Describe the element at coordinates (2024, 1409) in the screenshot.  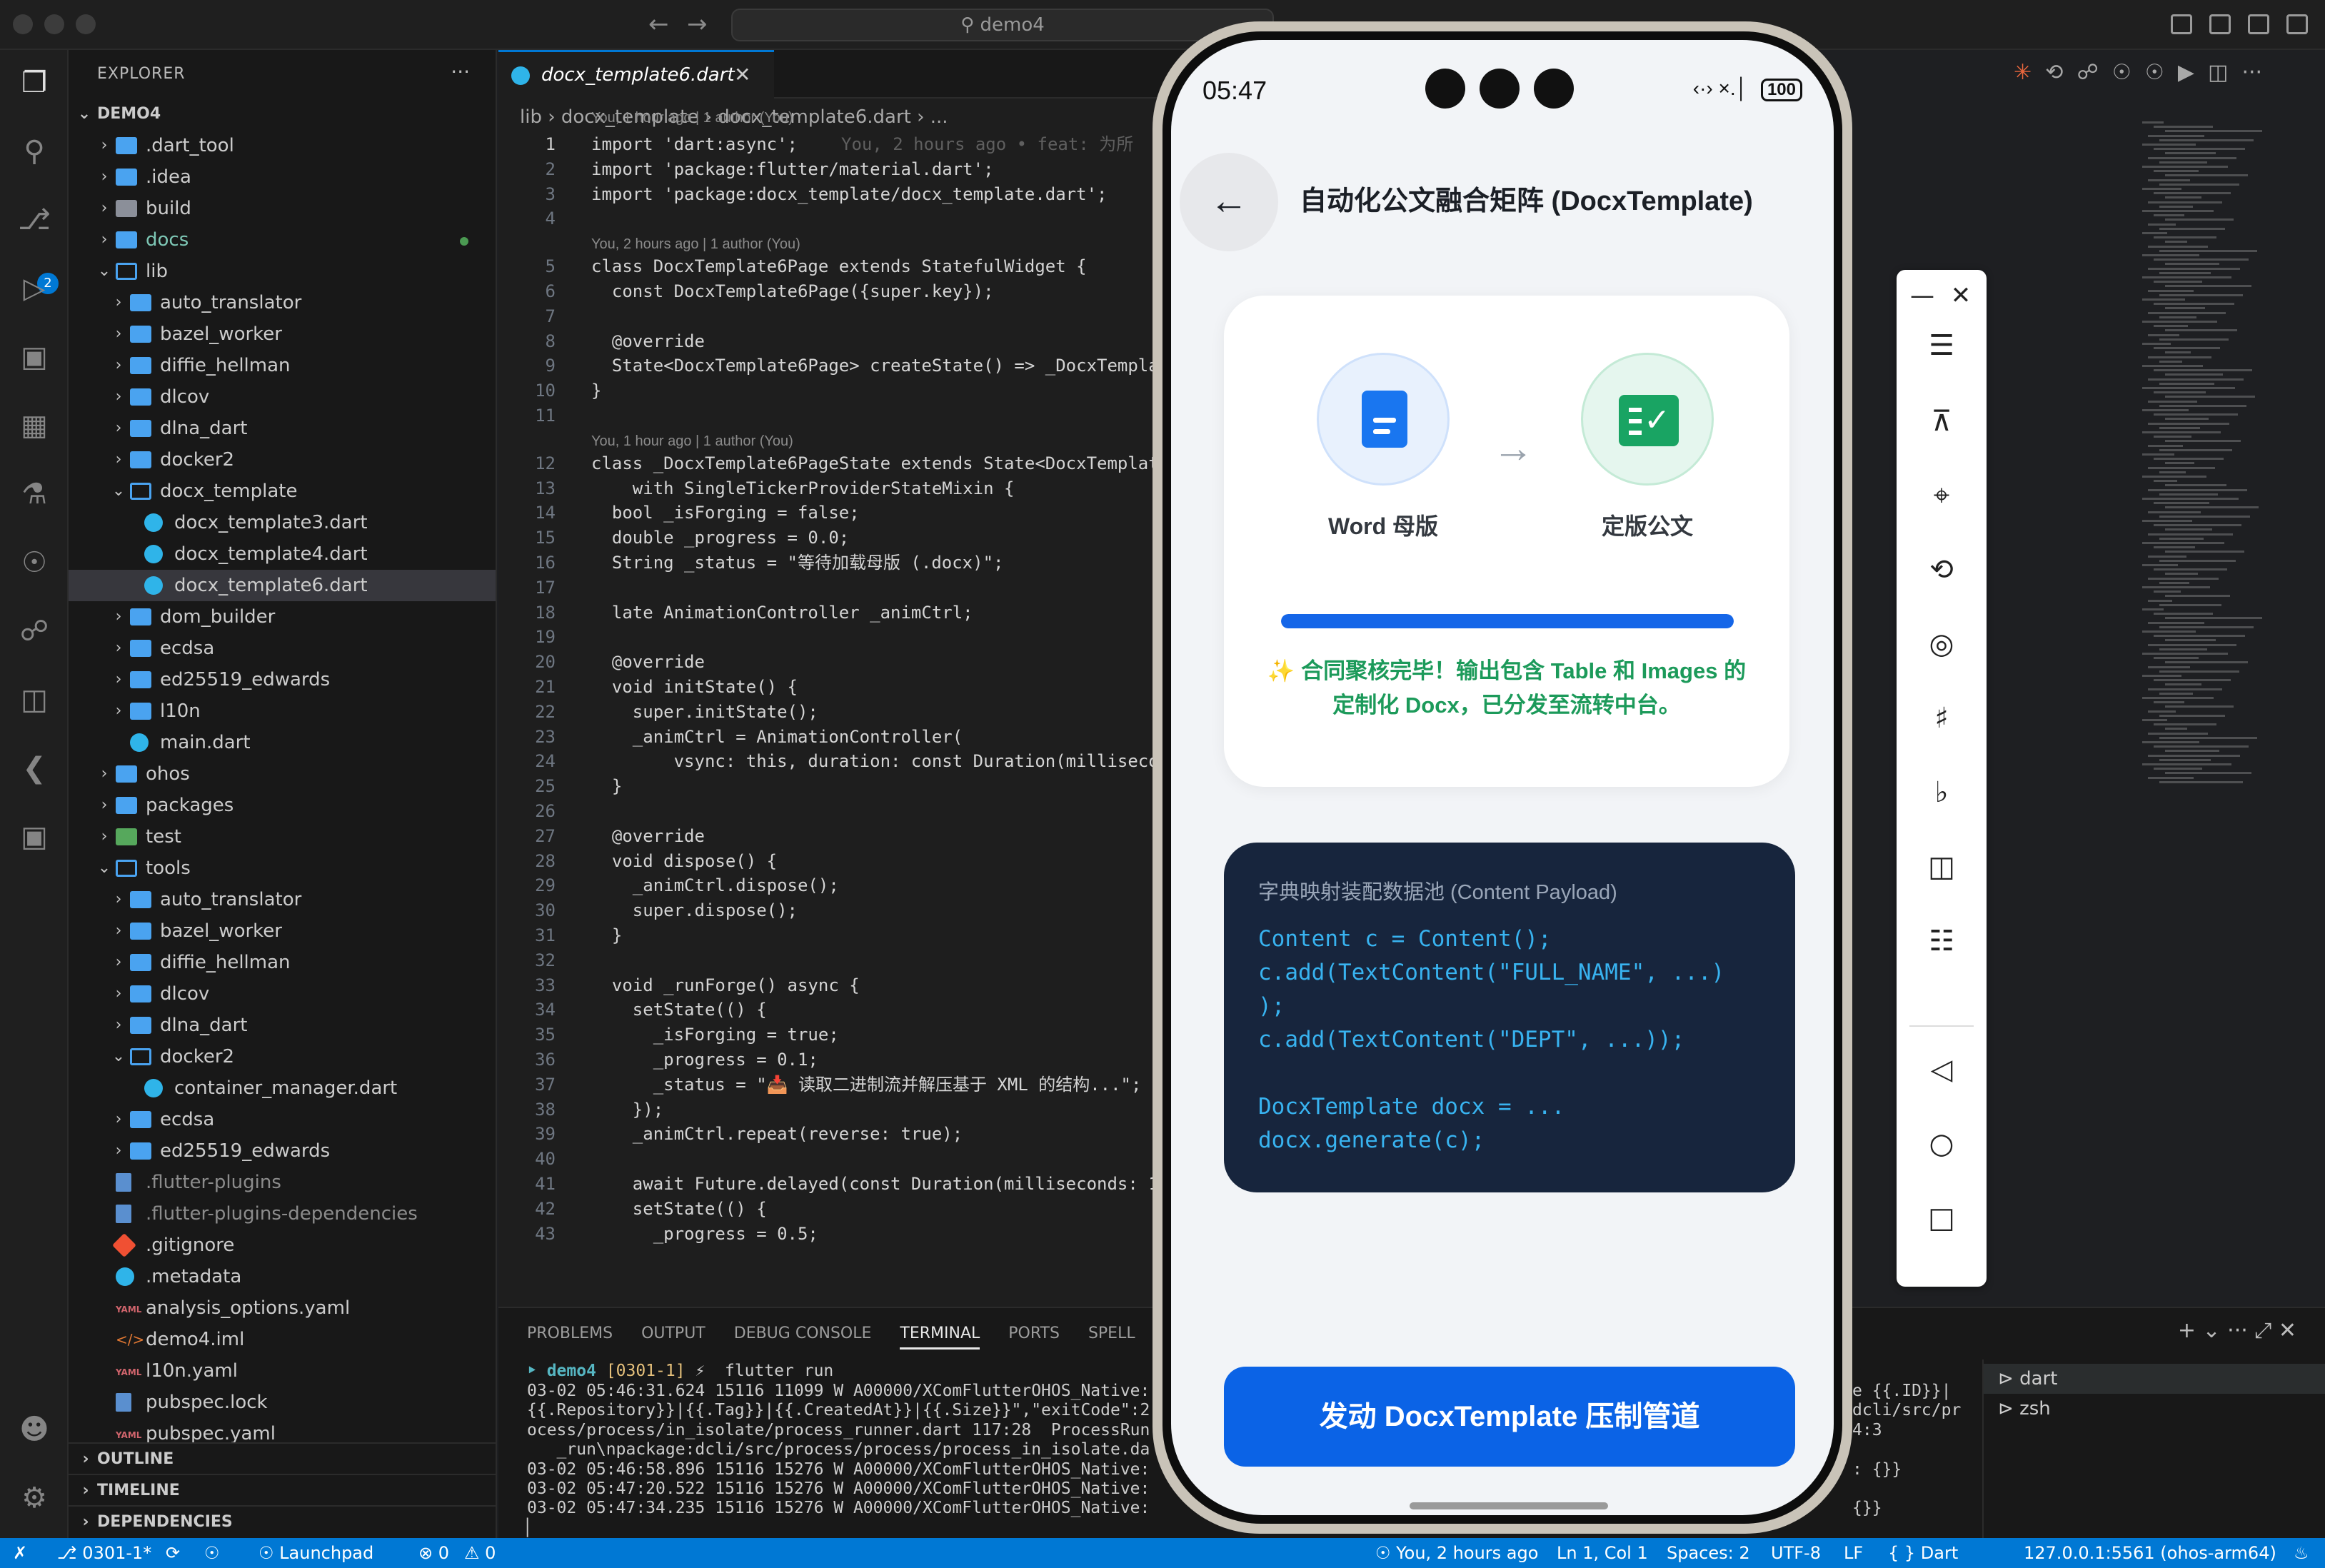
I see `terminal-item-zsh: ⊳ zsh` at that location.